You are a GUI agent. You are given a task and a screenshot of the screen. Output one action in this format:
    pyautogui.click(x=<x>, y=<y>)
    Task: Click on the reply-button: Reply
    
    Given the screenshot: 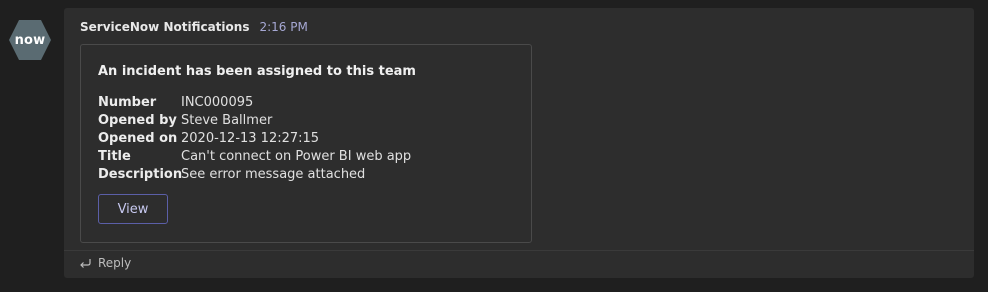 What is the action you would take?
    pyautogui.click(x=104, y=263)
    